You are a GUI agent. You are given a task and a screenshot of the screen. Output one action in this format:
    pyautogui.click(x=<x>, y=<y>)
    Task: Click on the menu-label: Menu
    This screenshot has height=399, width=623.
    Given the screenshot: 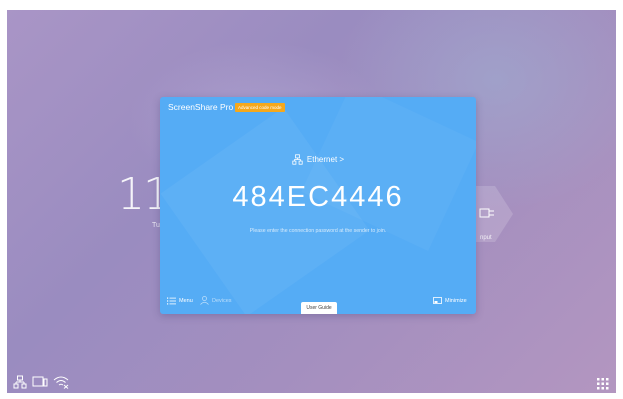 What is the action you would take?
    pyautogui.click(x=186, y=301)
    